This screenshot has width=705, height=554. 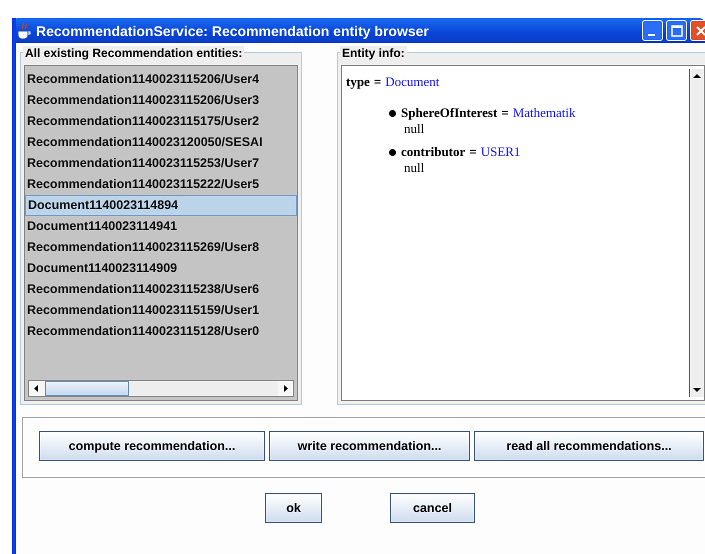 I want to click on group-title: All existing Recommendation entities:, so click(x=133, y=53).